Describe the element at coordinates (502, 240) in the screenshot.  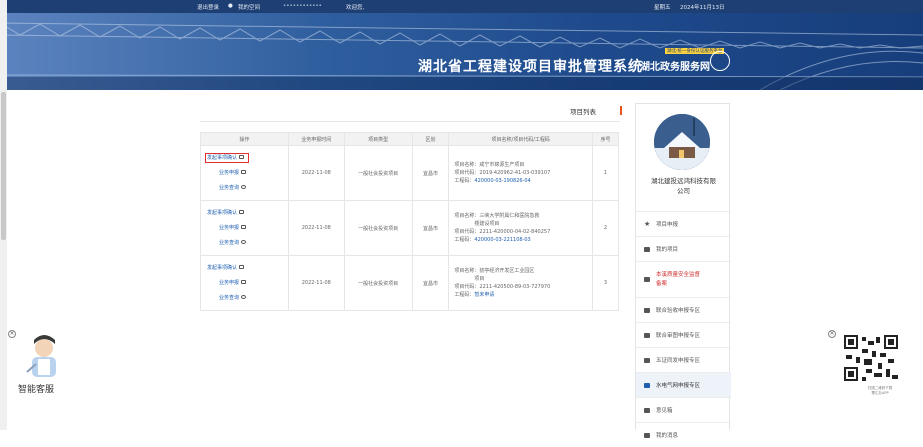
I see `engineering-code-link: 420000-03-221108-03` at that location.